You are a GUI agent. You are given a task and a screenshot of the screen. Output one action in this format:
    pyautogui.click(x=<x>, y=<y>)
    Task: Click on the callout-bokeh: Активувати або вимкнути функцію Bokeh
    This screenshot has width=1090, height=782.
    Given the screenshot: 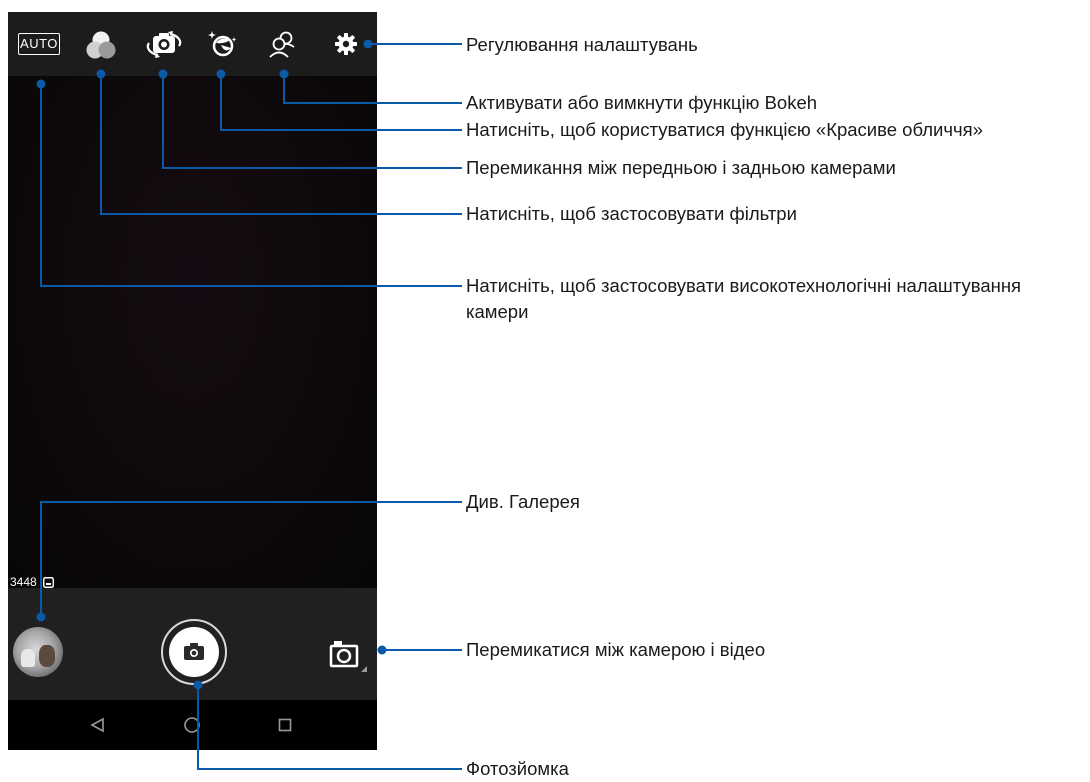 What is the action you would take?
    pyautogui.click(x=642, y=102)
    